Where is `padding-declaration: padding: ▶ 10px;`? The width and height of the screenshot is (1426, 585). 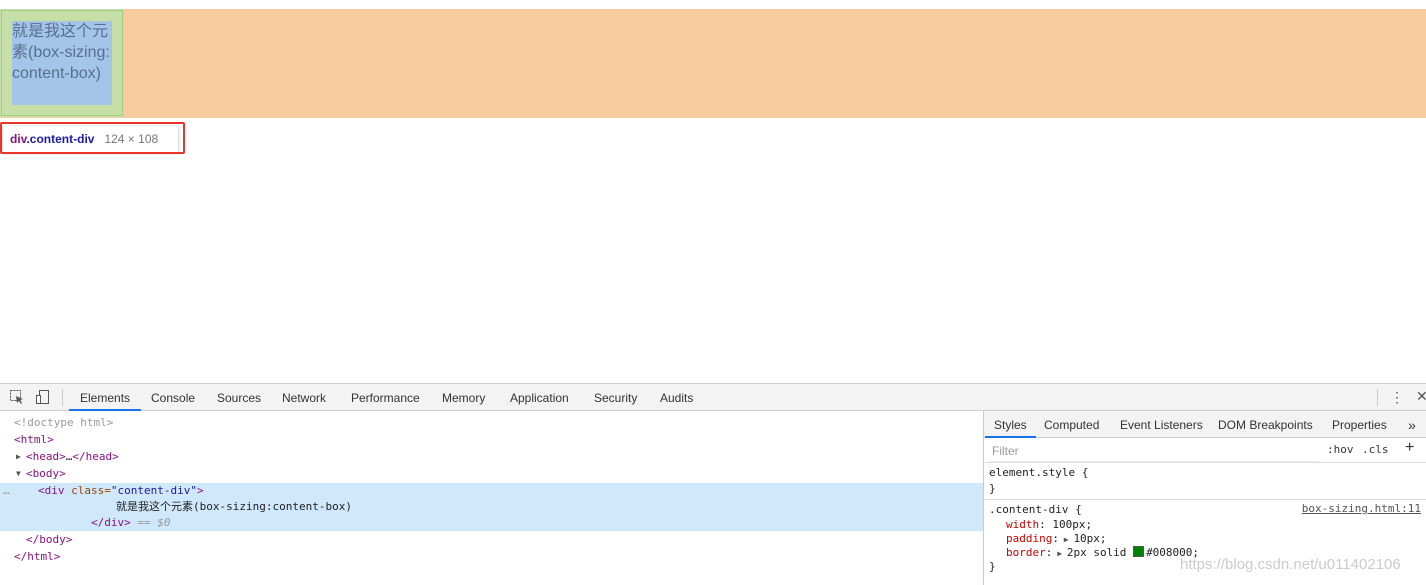 padding-declaration: padding: ▶ 10px; is located at coordinates (1056, 538).